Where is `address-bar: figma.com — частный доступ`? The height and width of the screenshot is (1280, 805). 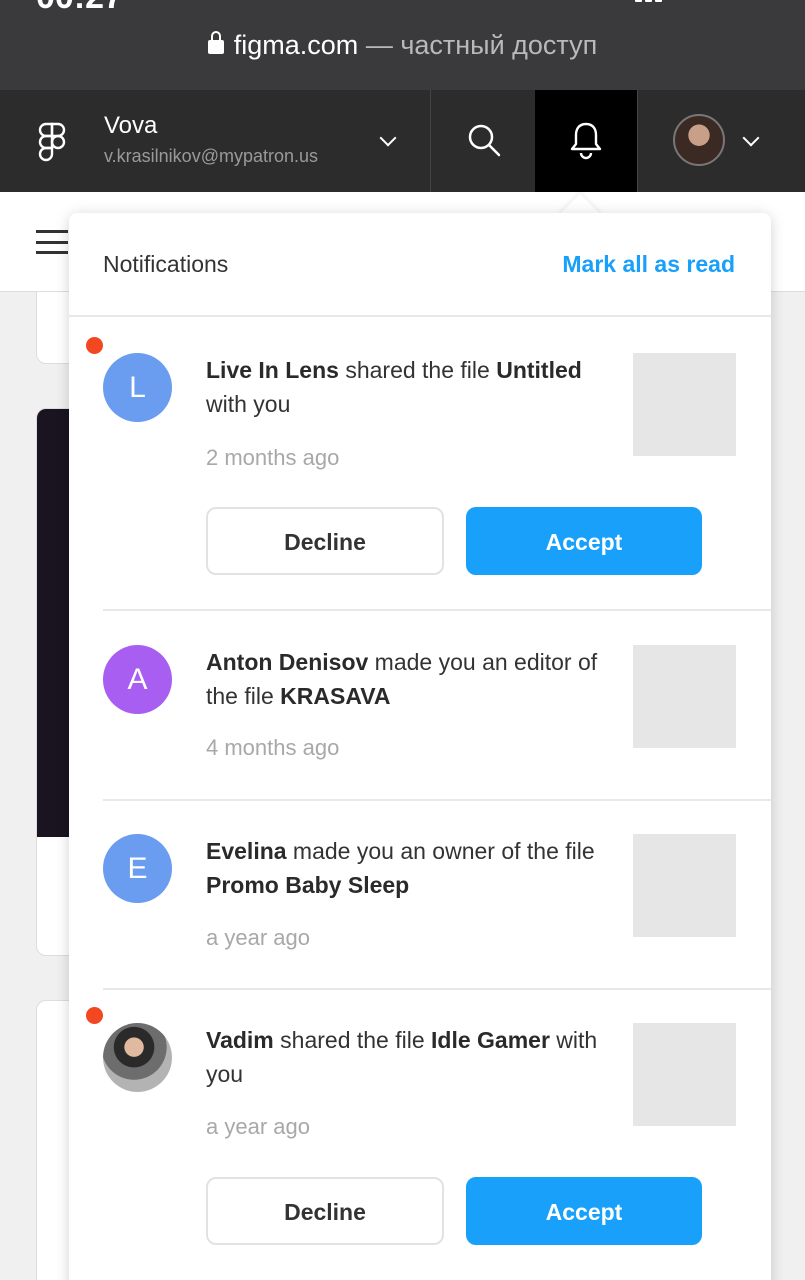 address-bar: figma.com — частный доступ is located at coordinates (402, 45).